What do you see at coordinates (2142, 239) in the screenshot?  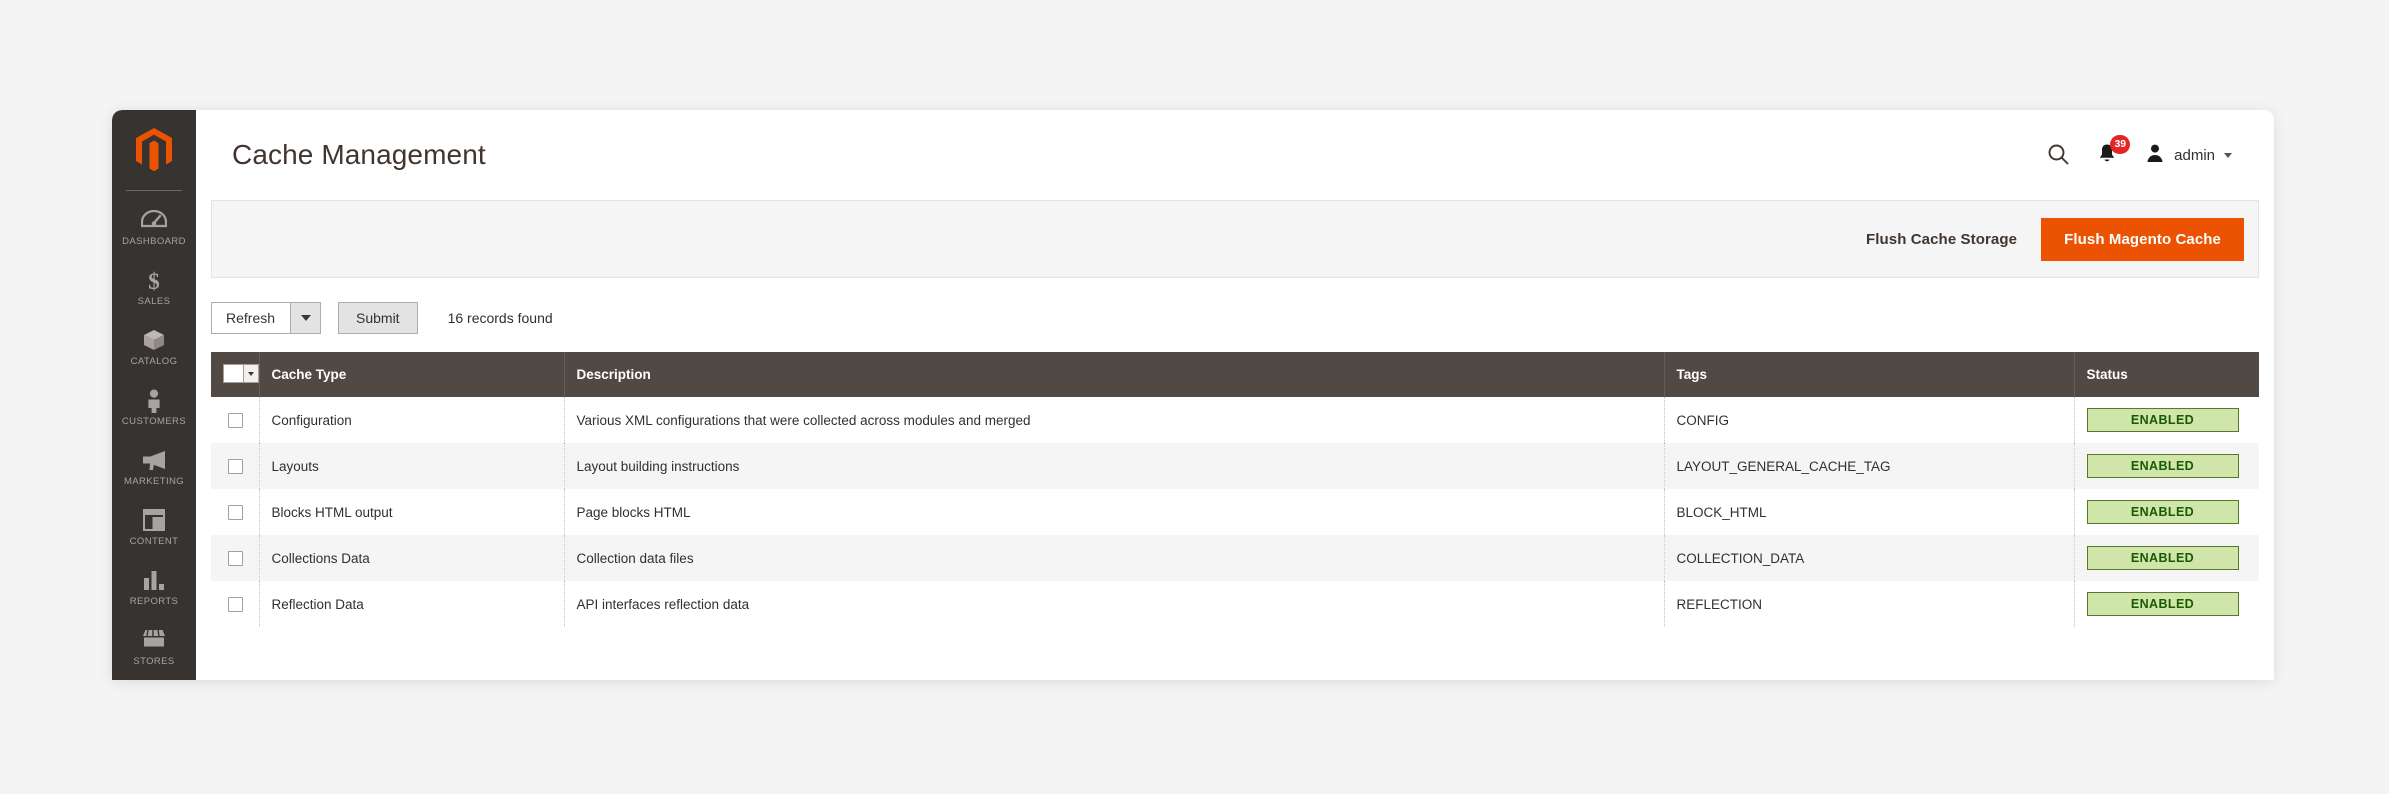 I see `flush-magento-cache-button: Flush Magento Cache` at bounding box center [2142, 239].